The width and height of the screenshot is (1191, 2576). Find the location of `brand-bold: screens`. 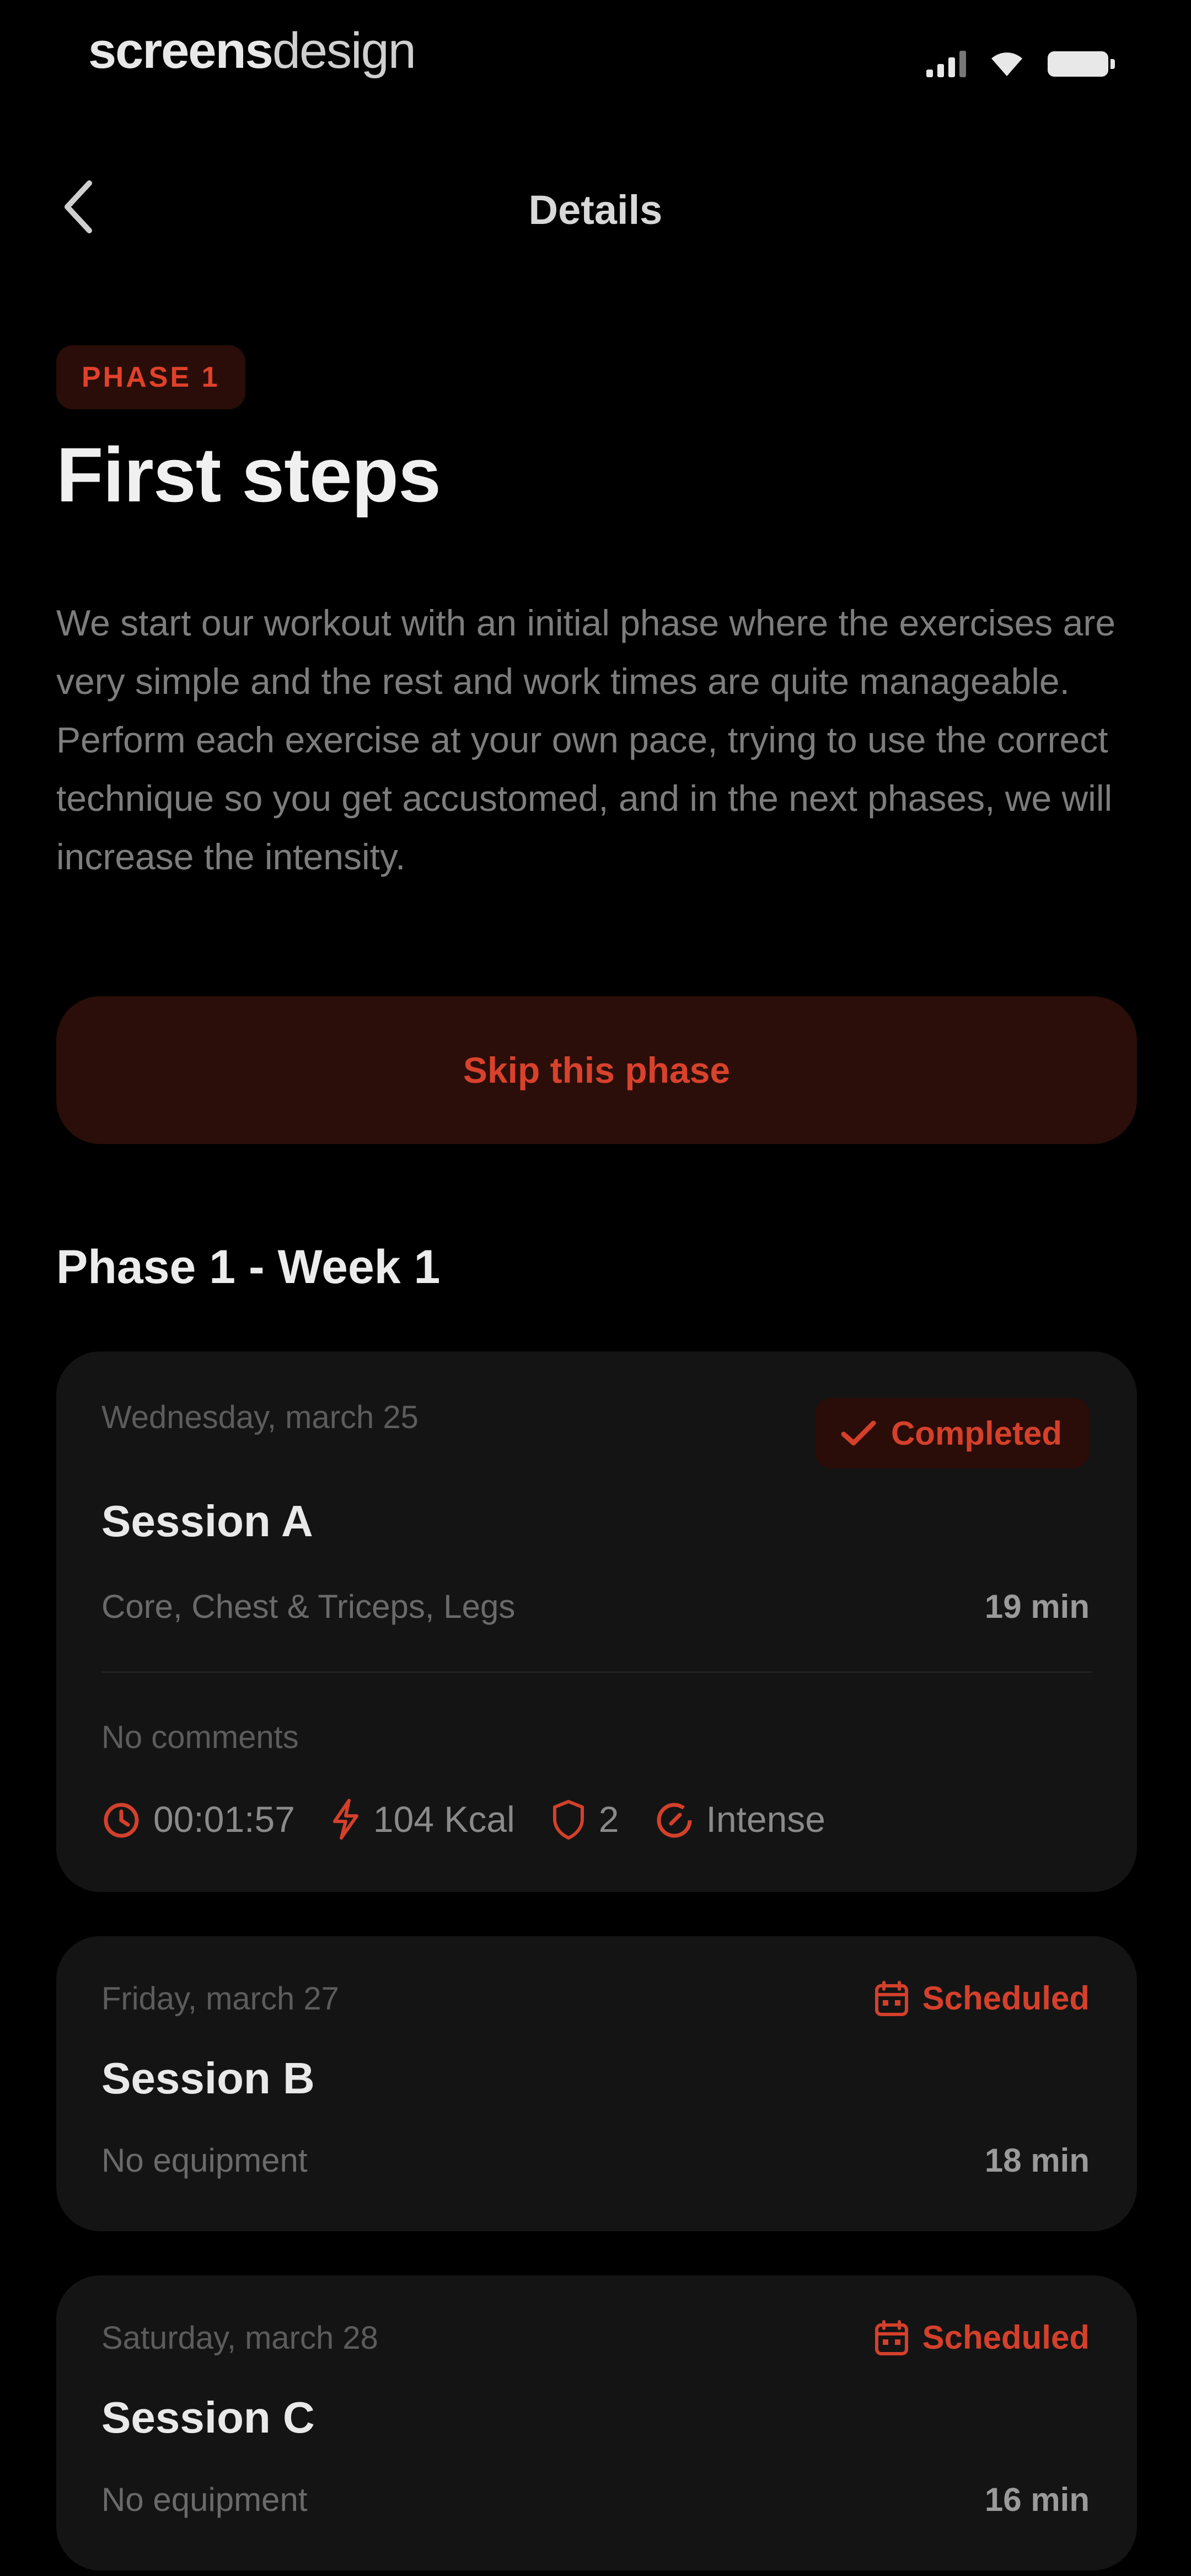

brand-bold: screens is located at coordinates (180, 51).